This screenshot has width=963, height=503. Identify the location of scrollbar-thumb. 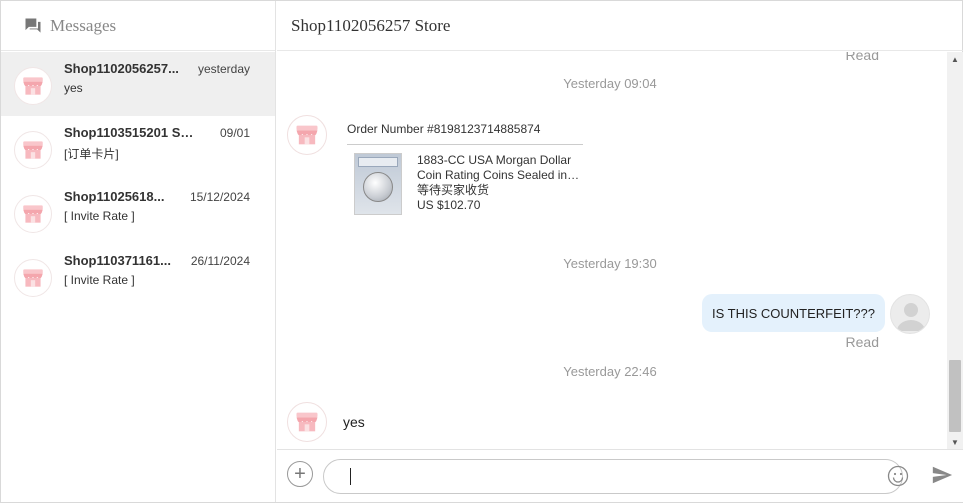
(955, 396).